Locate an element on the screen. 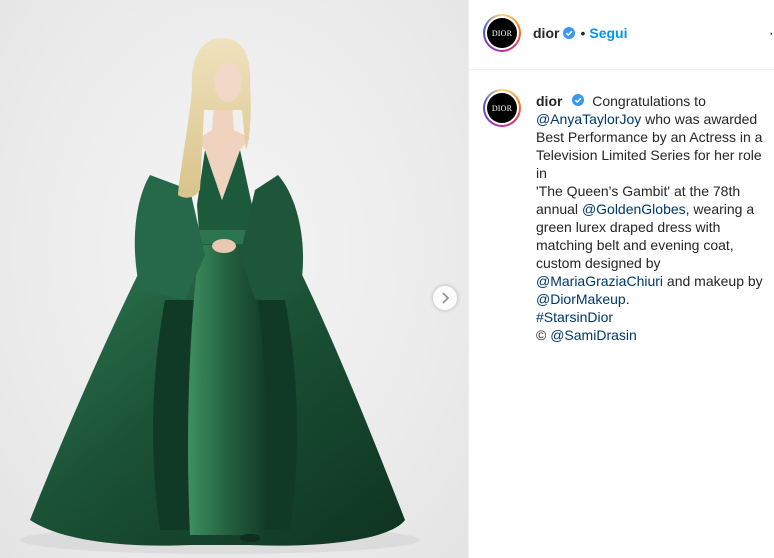 The image size is (774, 558). caption-line: @DiorMakeup. is located at coordinates (655, 299).